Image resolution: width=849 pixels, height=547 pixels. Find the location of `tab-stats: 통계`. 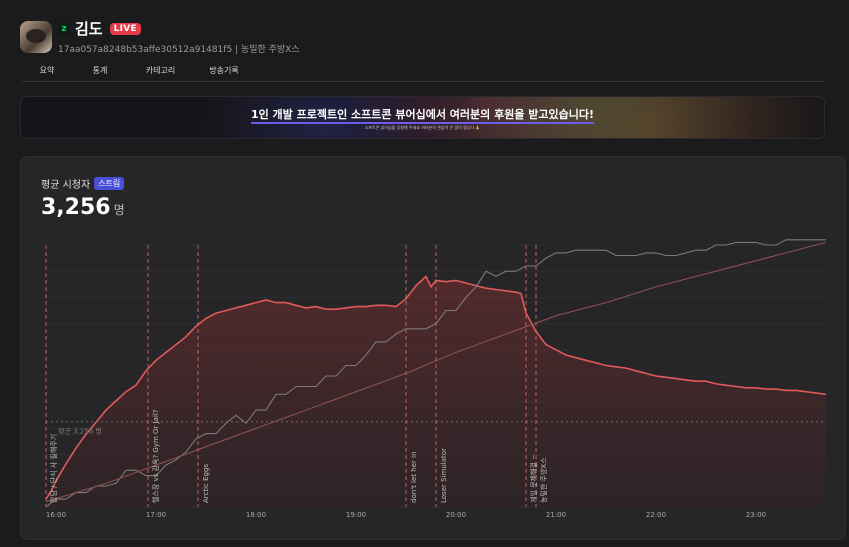

tab-stats: 통계 is located at coordinates (100, 72).